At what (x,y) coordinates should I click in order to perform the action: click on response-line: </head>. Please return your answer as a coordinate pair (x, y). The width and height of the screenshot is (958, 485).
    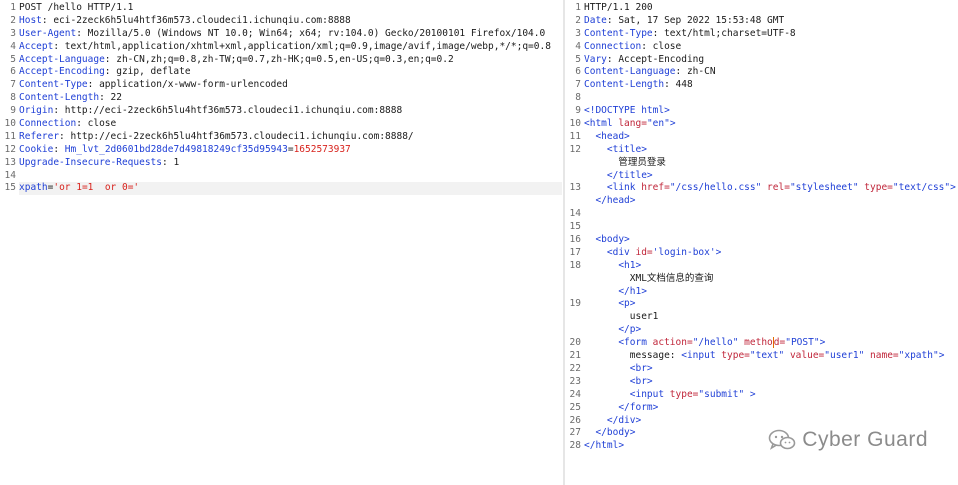
    Looking at the image, I should click on (762, 201).